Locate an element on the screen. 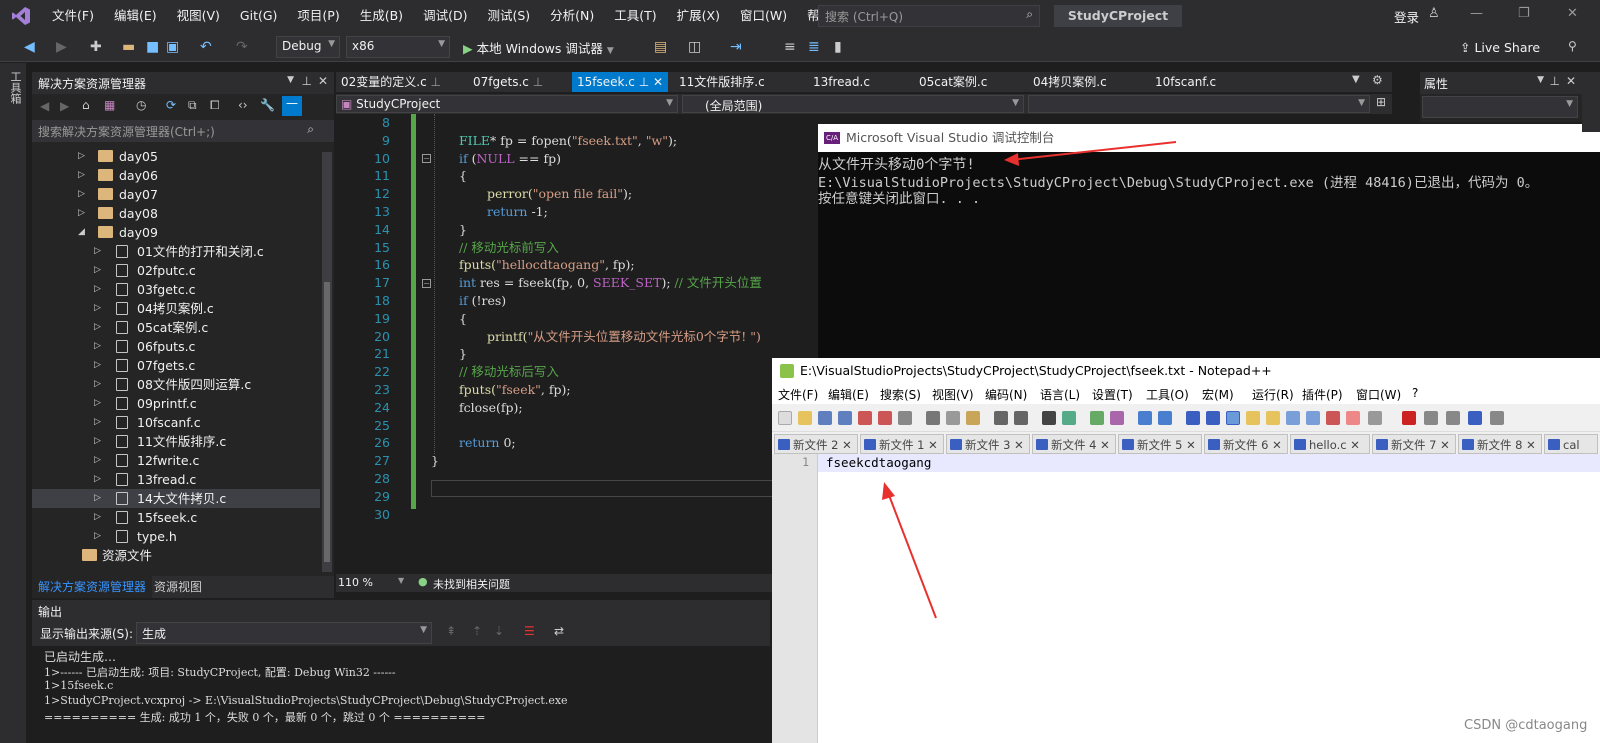 Image resolution: width=1600 pixels, height=743 pixels. tab-resource-view: 资源视图 is located at coordinates (178, 587).